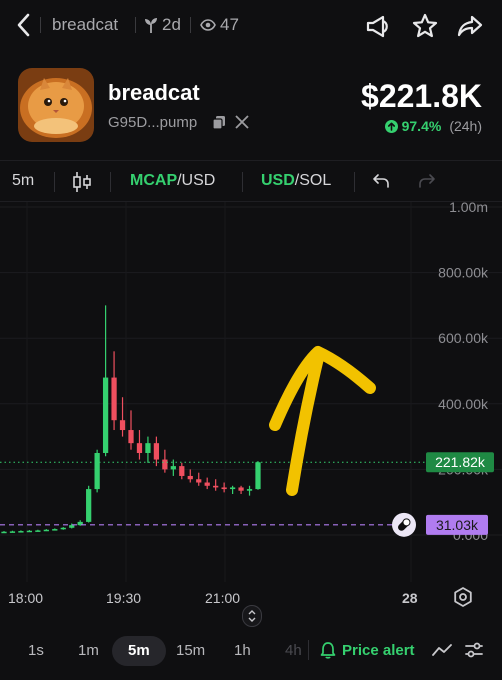  I want to click on time-label: 28, so click(410, 598).